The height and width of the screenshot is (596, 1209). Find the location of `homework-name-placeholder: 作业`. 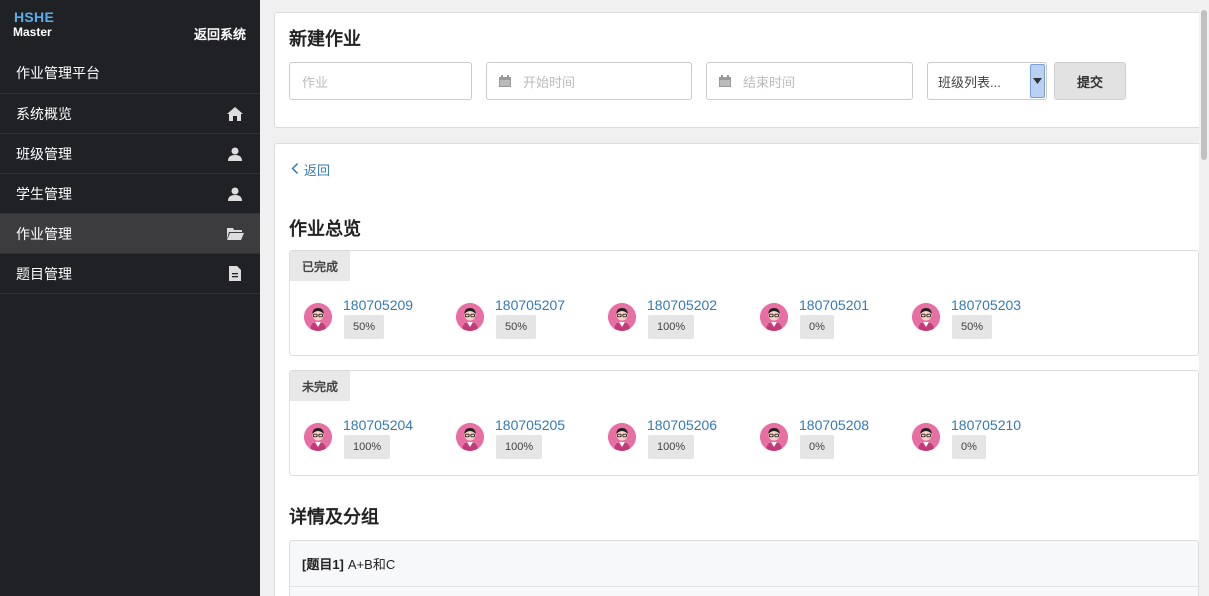

homework-name-placeholder: 作业 is located at coordinates (315, 82).